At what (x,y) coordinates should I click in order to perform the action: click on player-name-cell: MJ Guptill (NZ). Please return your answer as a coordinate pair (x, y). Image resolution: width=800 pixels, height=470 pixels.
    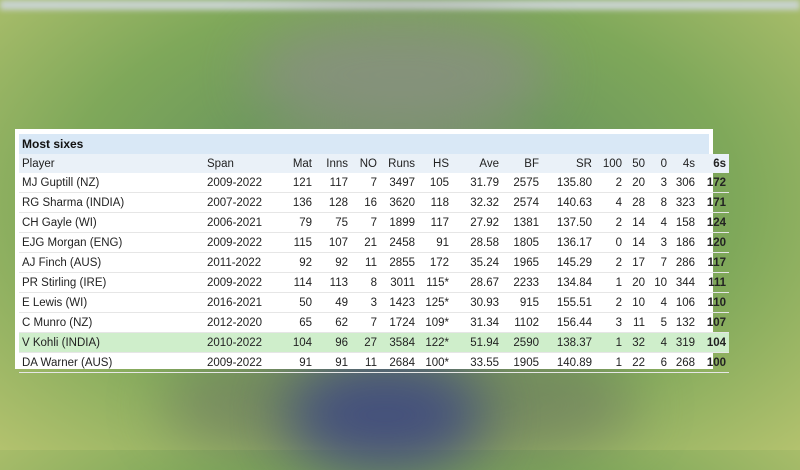
    Looking at the image, I should click on (111, 183).